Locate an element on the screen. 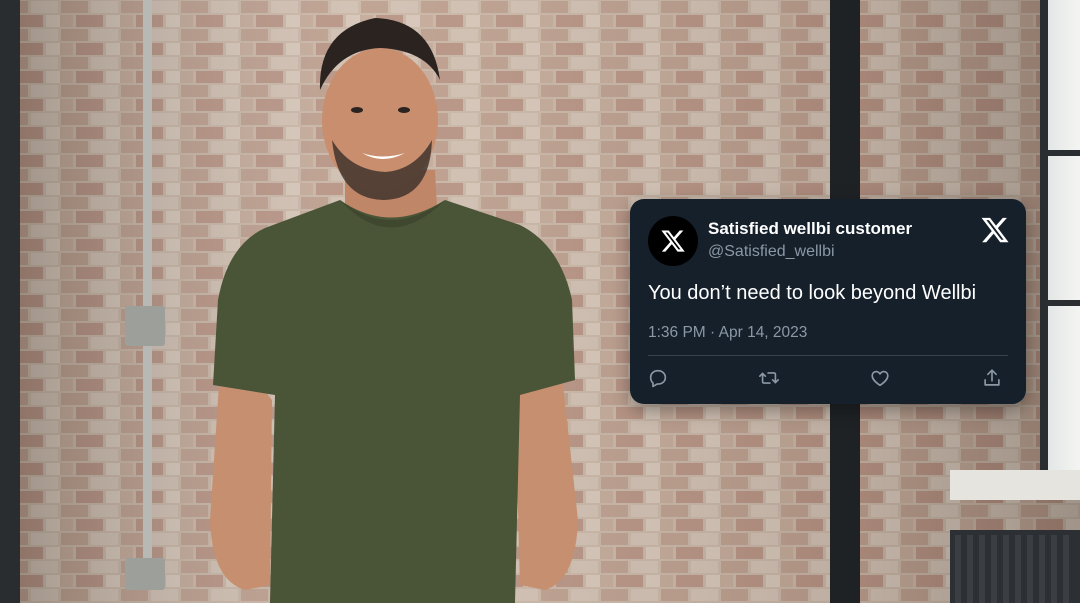 The image size is (1080, 603). retweet-button is located at coordinates (769, 378).